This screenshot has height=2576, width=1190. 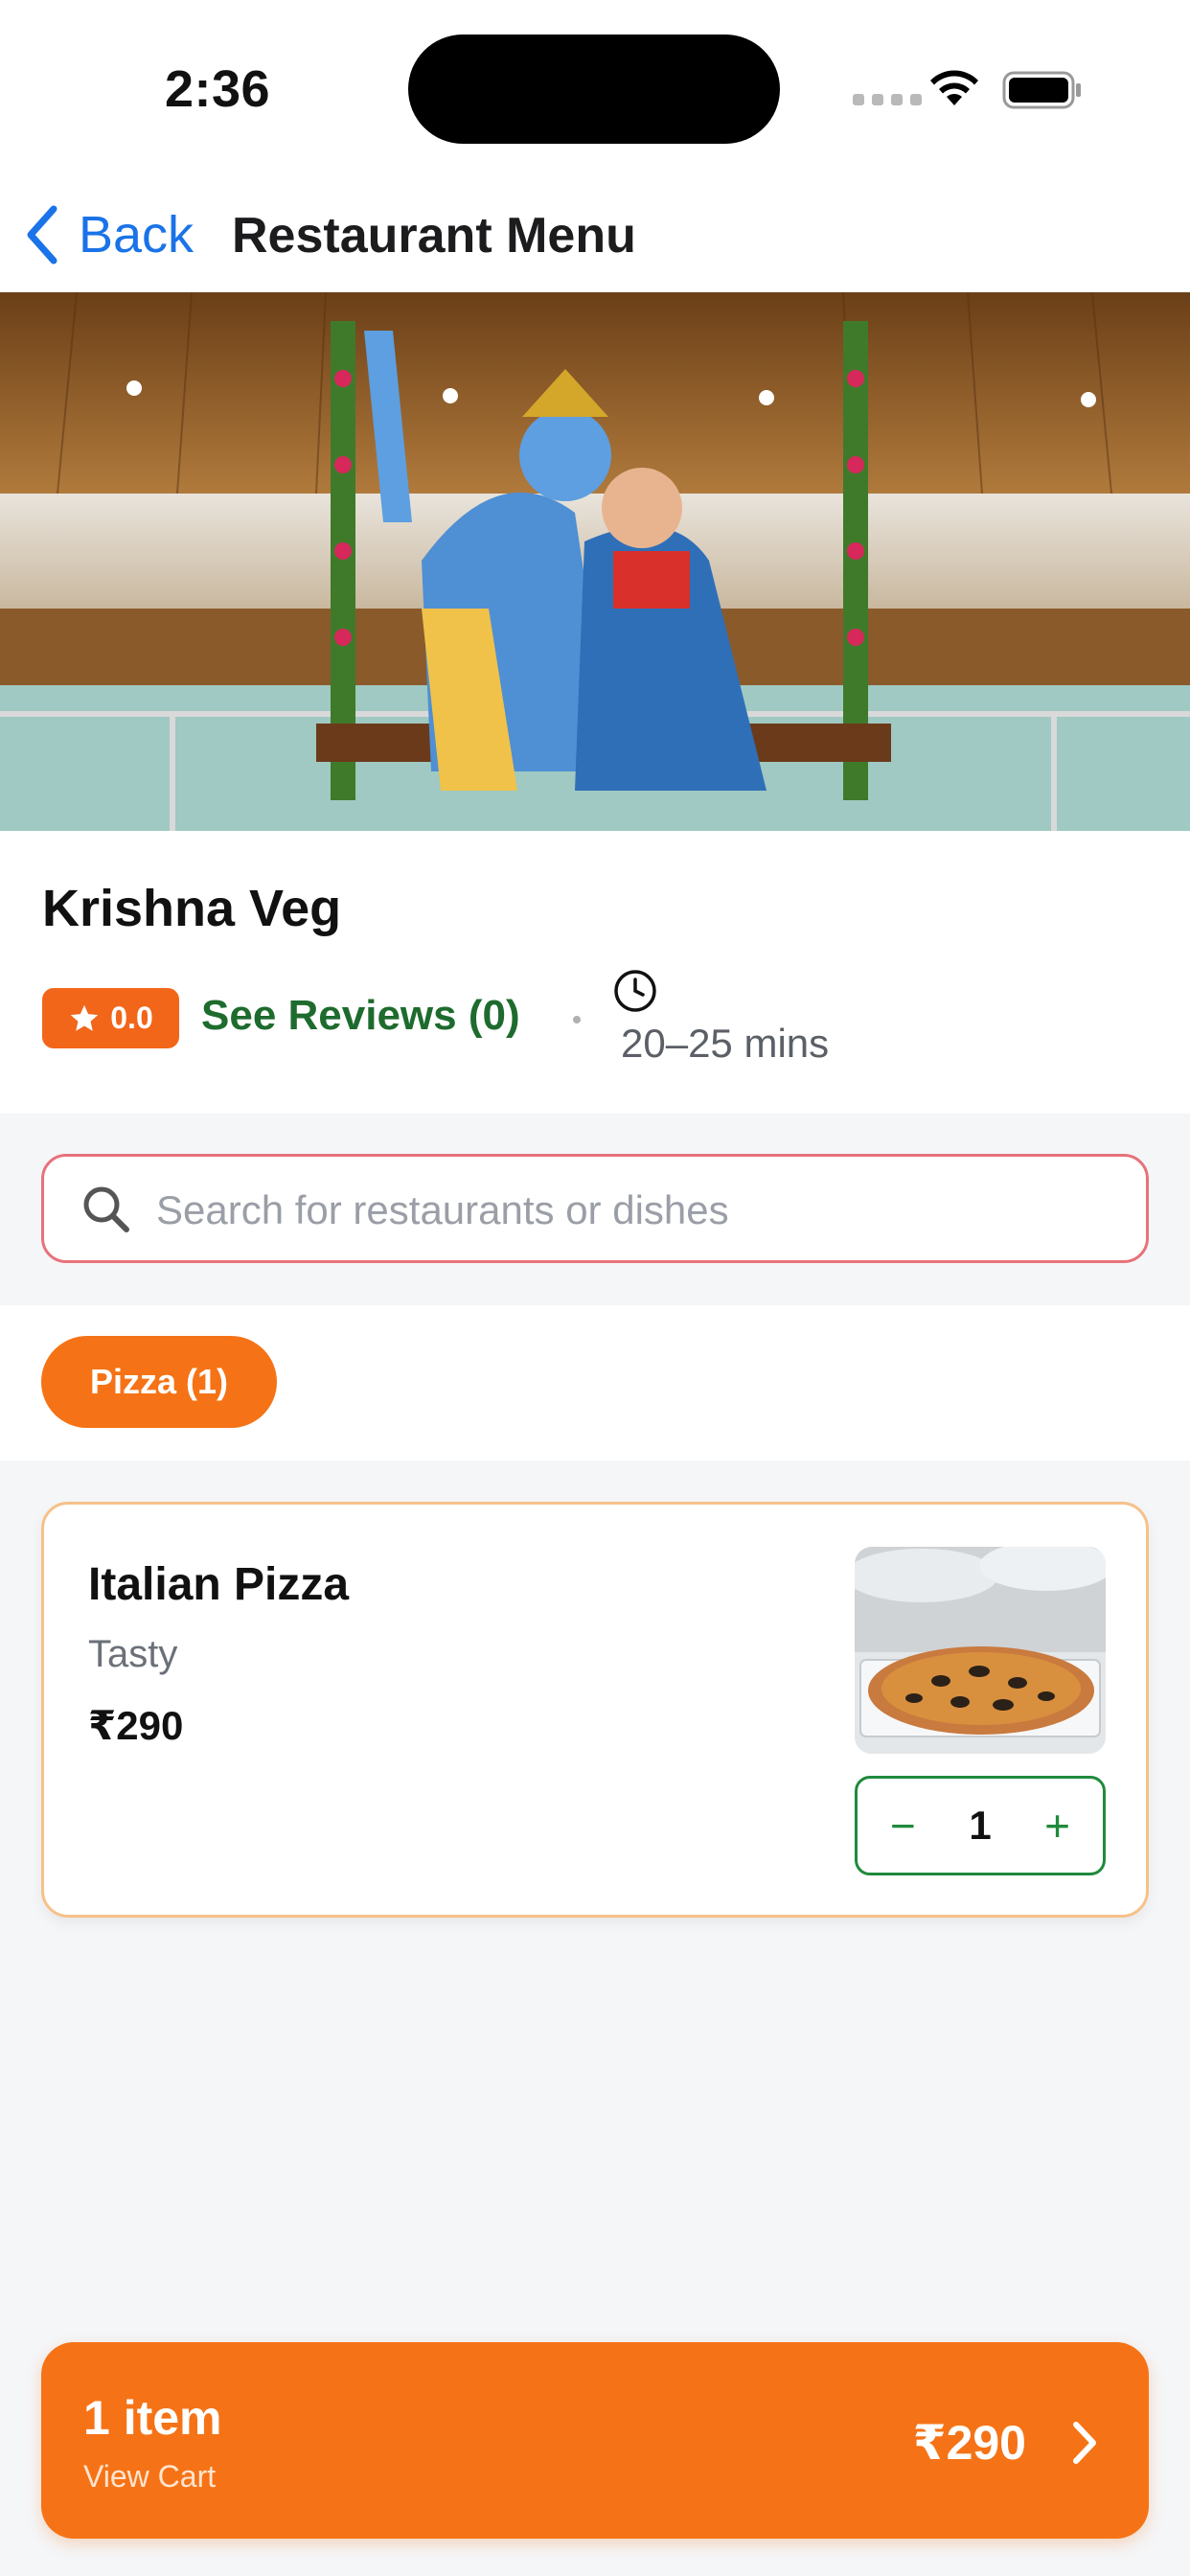 I want to click on search-icon, so click(x=106, y=1209).